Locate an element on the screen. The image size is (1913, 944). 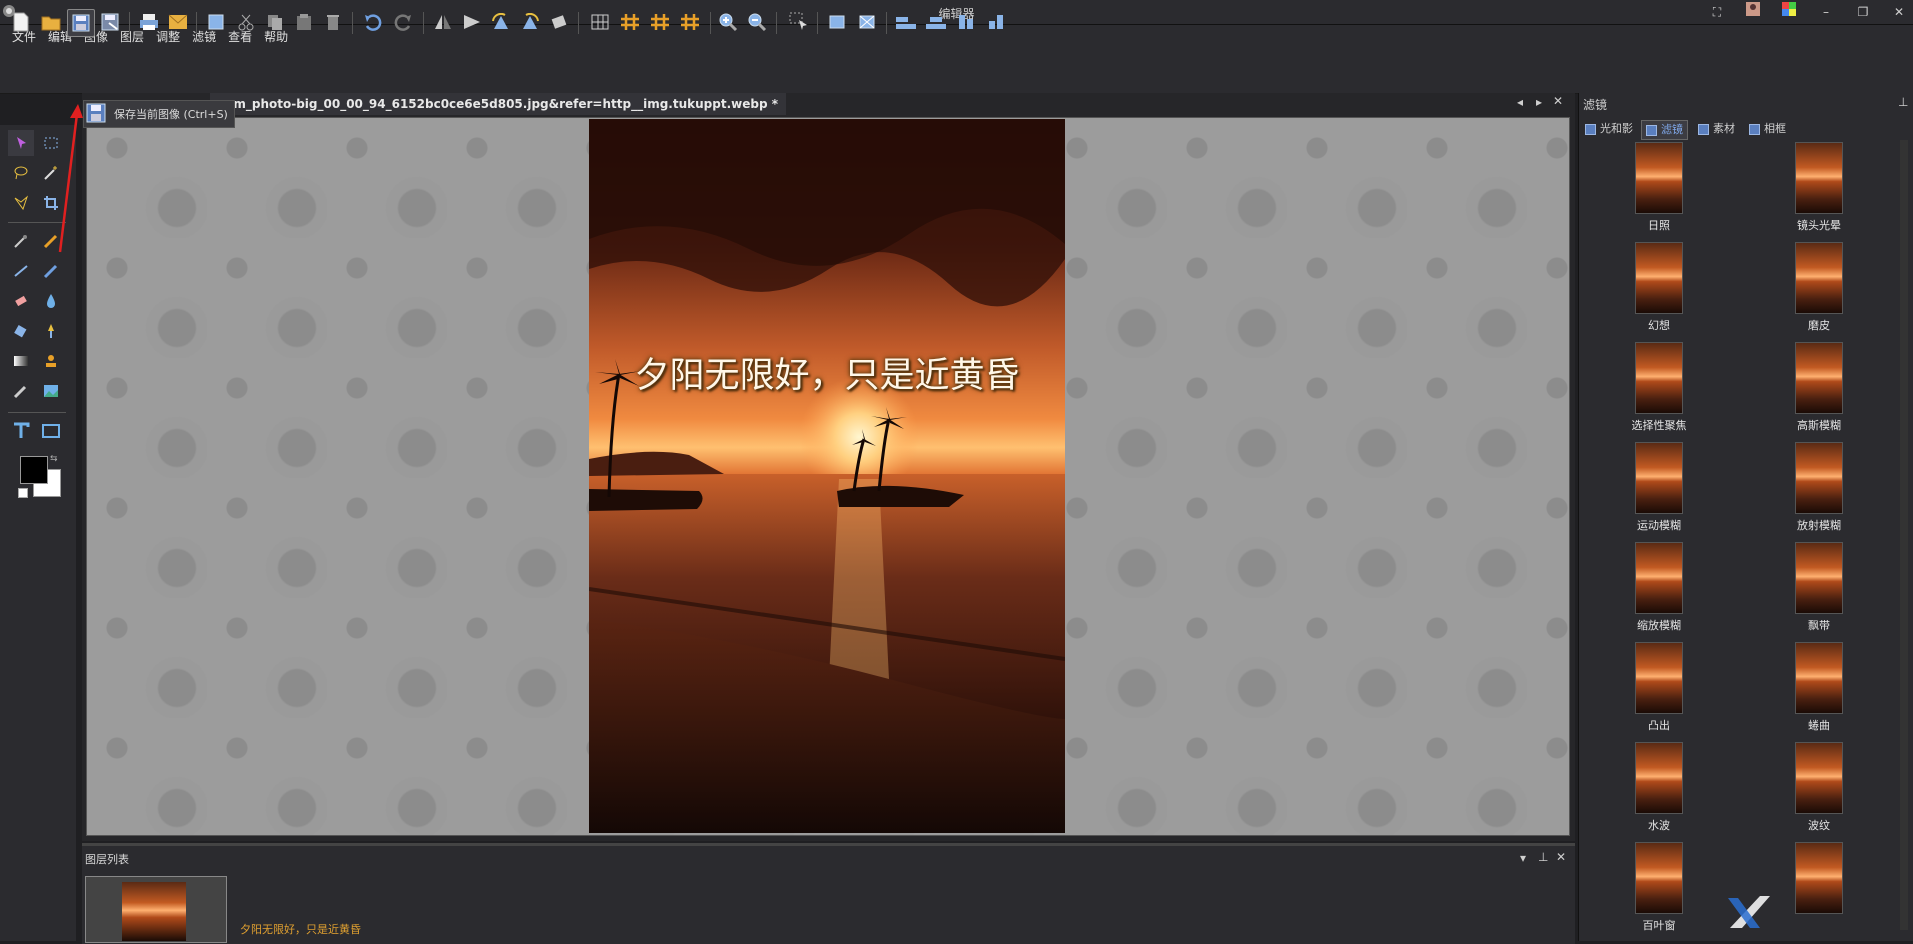
filter-item: 日照 is located at coordinates (1659, 187).